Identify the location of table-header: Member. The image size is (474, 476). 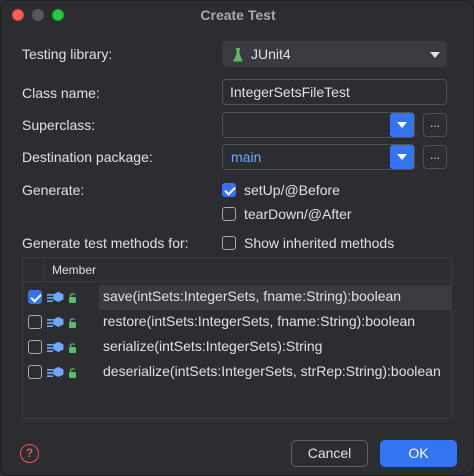
(237, 270).